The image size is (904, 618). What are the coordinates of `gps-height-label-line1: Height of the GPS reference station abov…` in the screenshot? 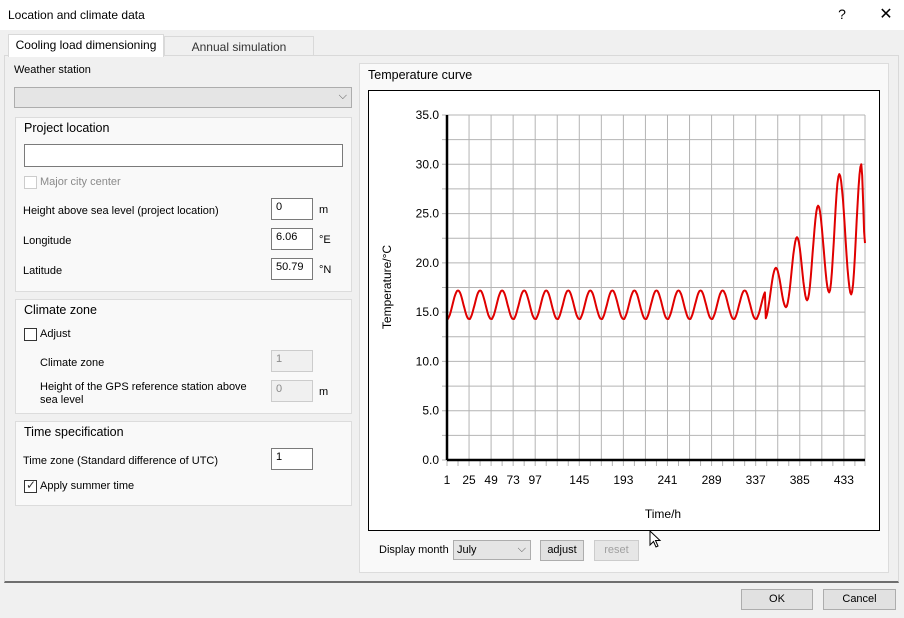 It's located at (143, 387).